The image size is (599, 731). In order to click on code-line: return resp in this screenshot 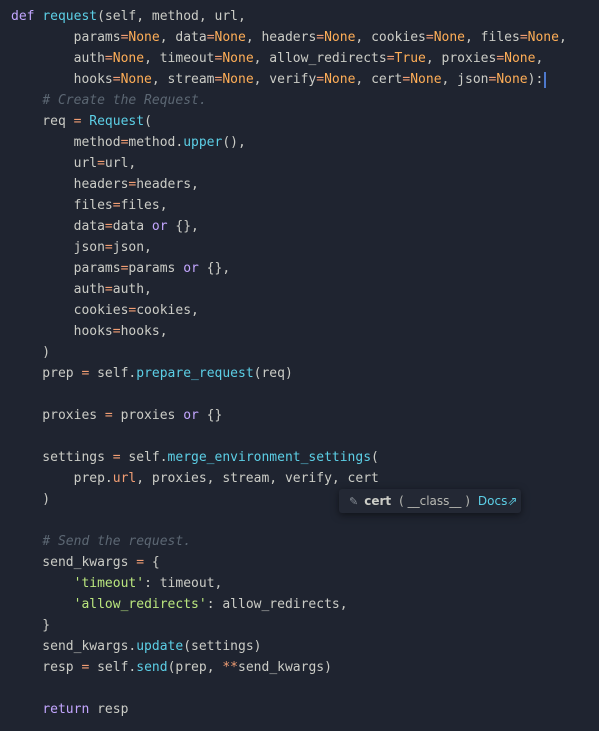, I will do `click(85, 709)`.